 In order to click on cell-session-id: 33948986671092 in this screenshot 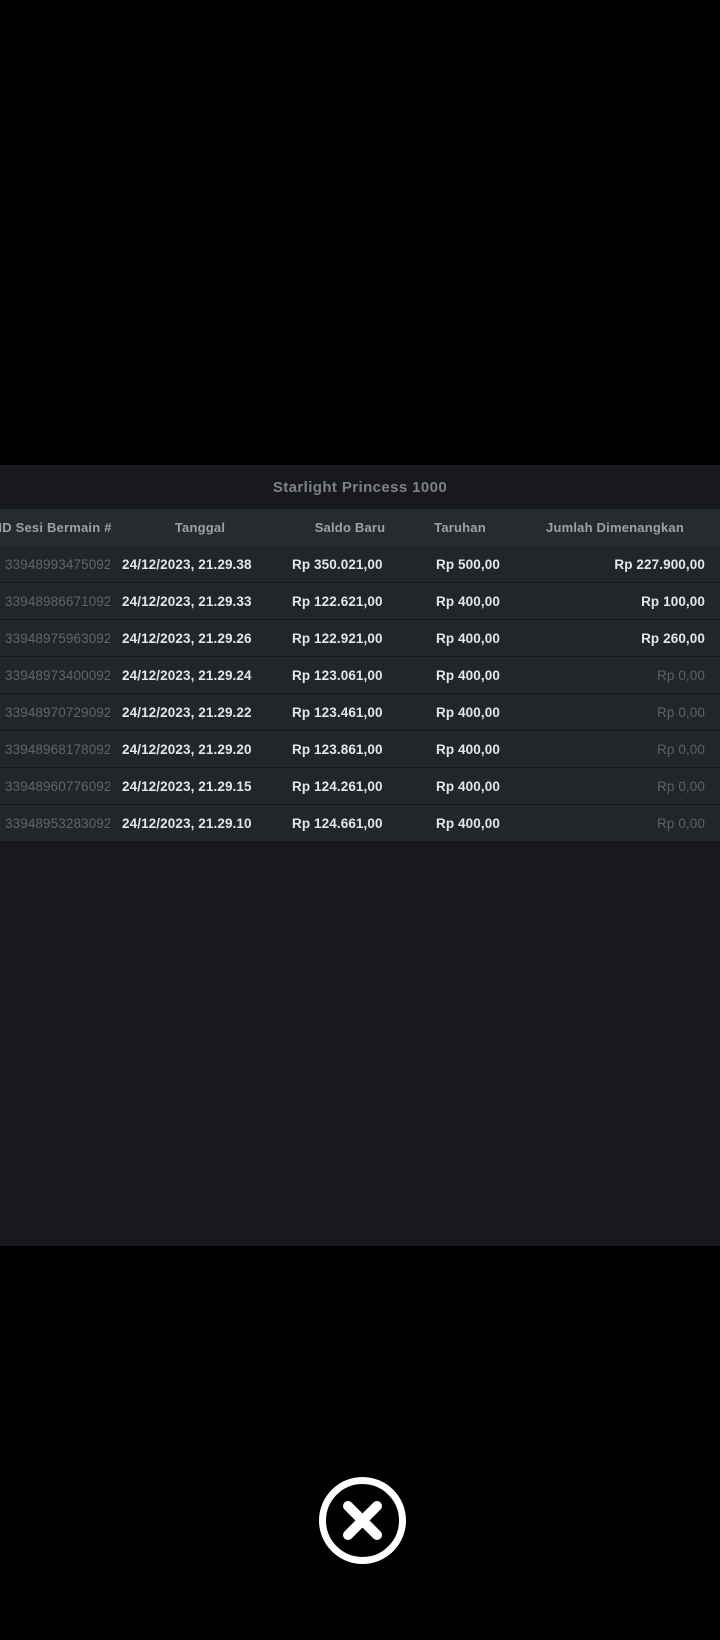, I will do `click(57, 601)`.